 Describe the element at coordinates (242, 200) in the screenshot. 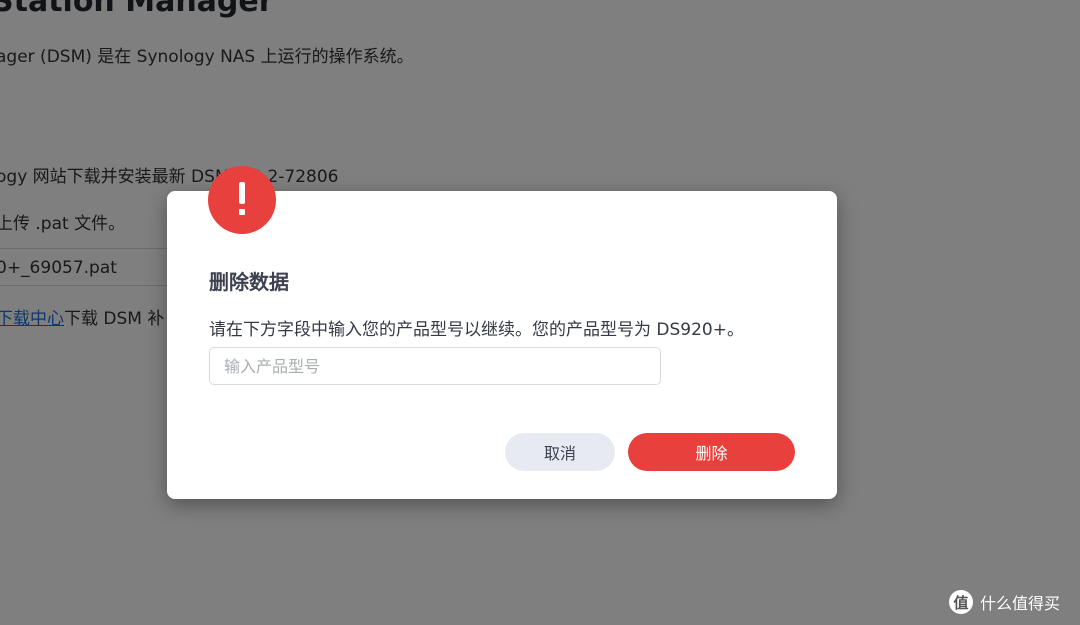

I see `exclamation-icon` at that location.